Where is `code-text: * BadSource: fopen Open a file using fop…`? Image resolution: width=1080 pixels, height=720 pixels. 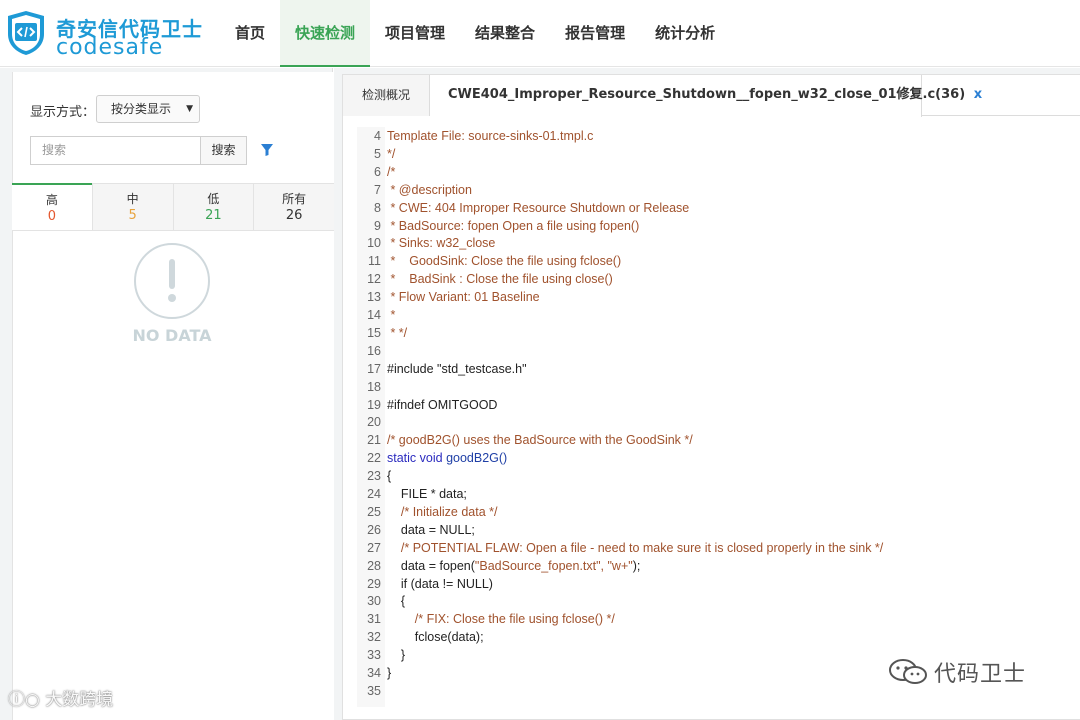
code-text: * BadSource: fopen Open a file using fop… is located at coordinates (513, 225).